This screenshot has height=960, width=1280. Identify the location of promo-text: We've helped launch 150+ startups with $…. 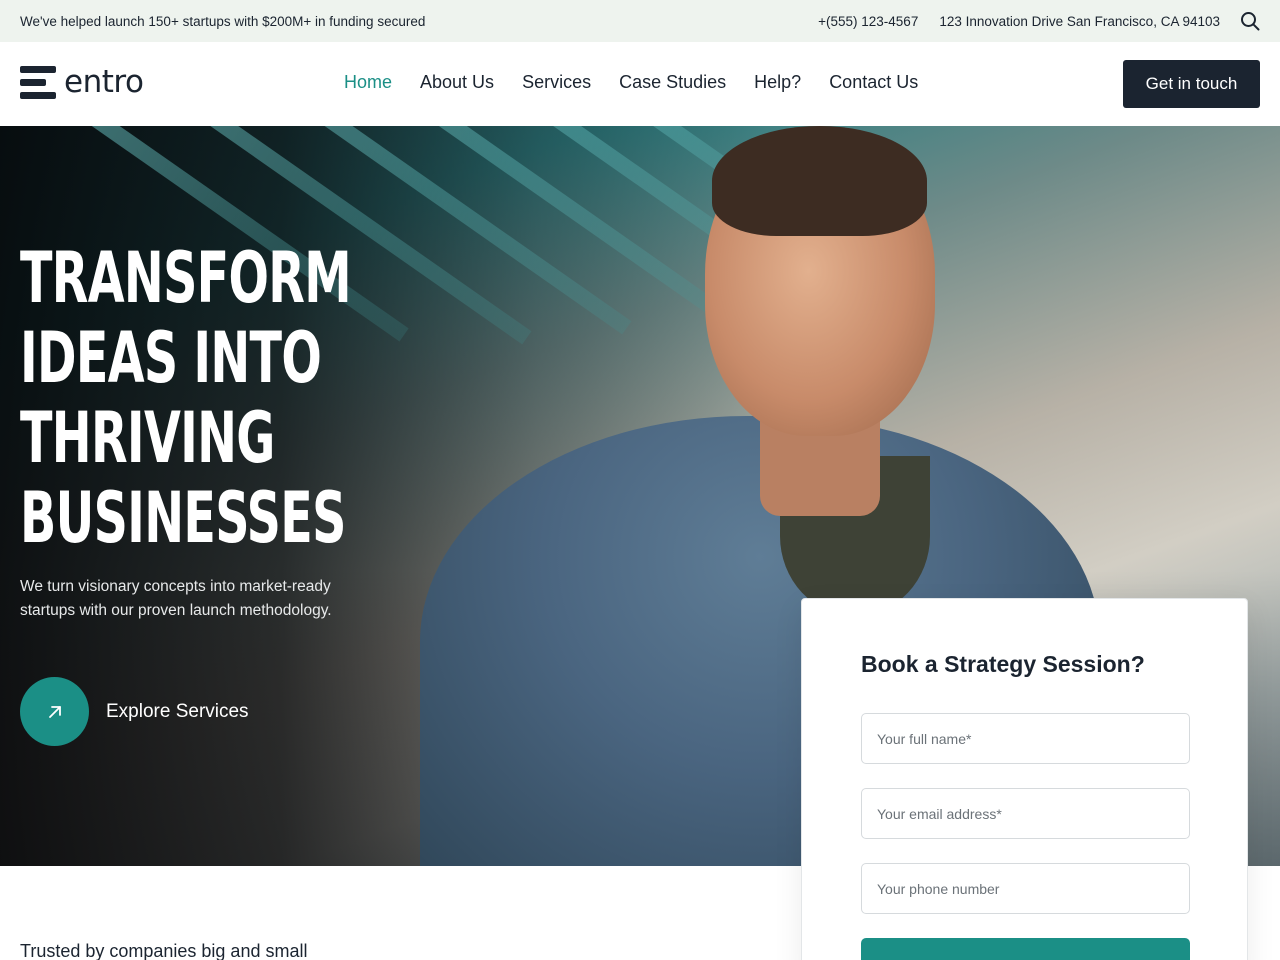
(223, 21).